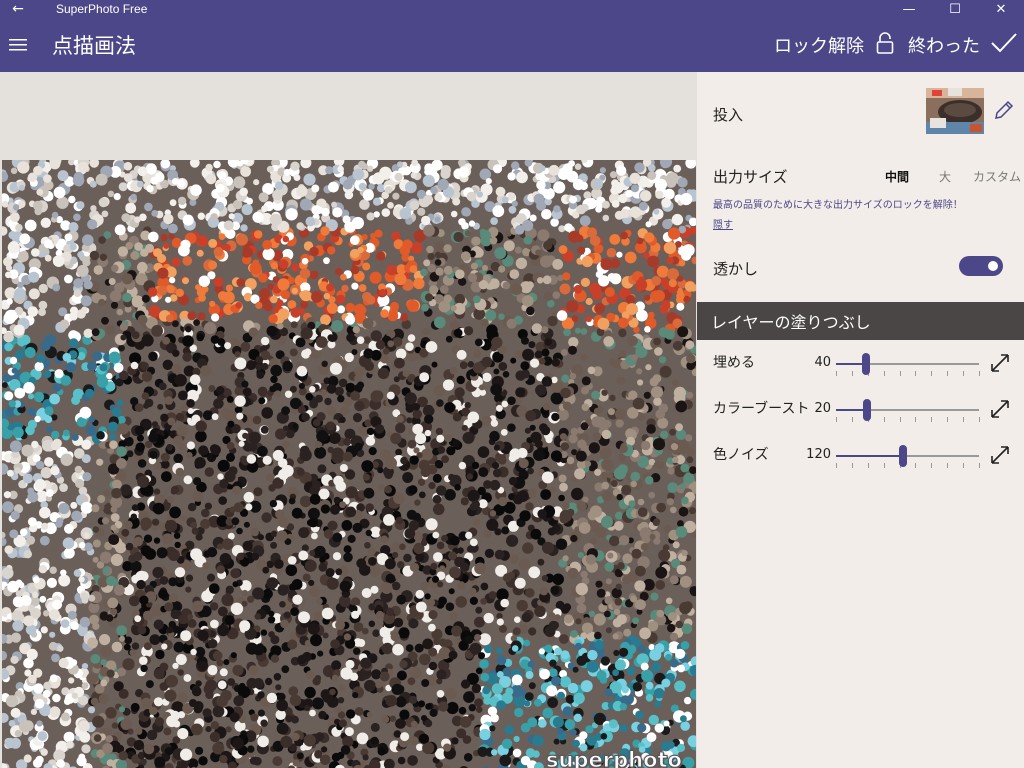  Describe the element at coordinates (734, 363) in the screenshot. I see `slider-label: 埋める` at that location.